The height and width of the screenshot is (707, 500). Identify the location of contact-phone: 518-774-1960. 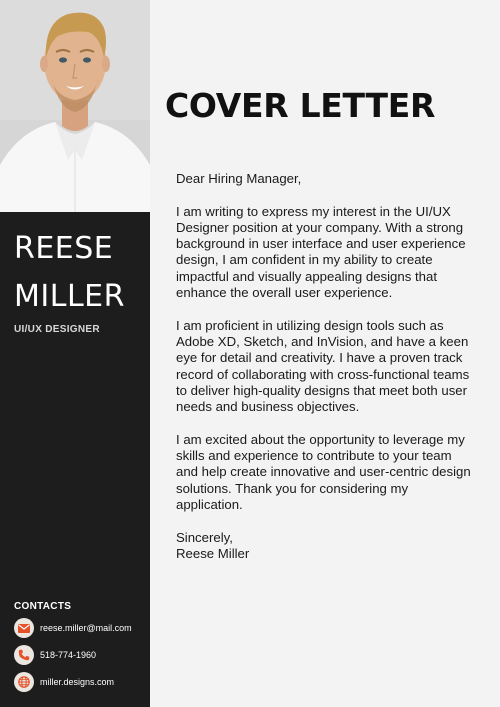
(55, 655).